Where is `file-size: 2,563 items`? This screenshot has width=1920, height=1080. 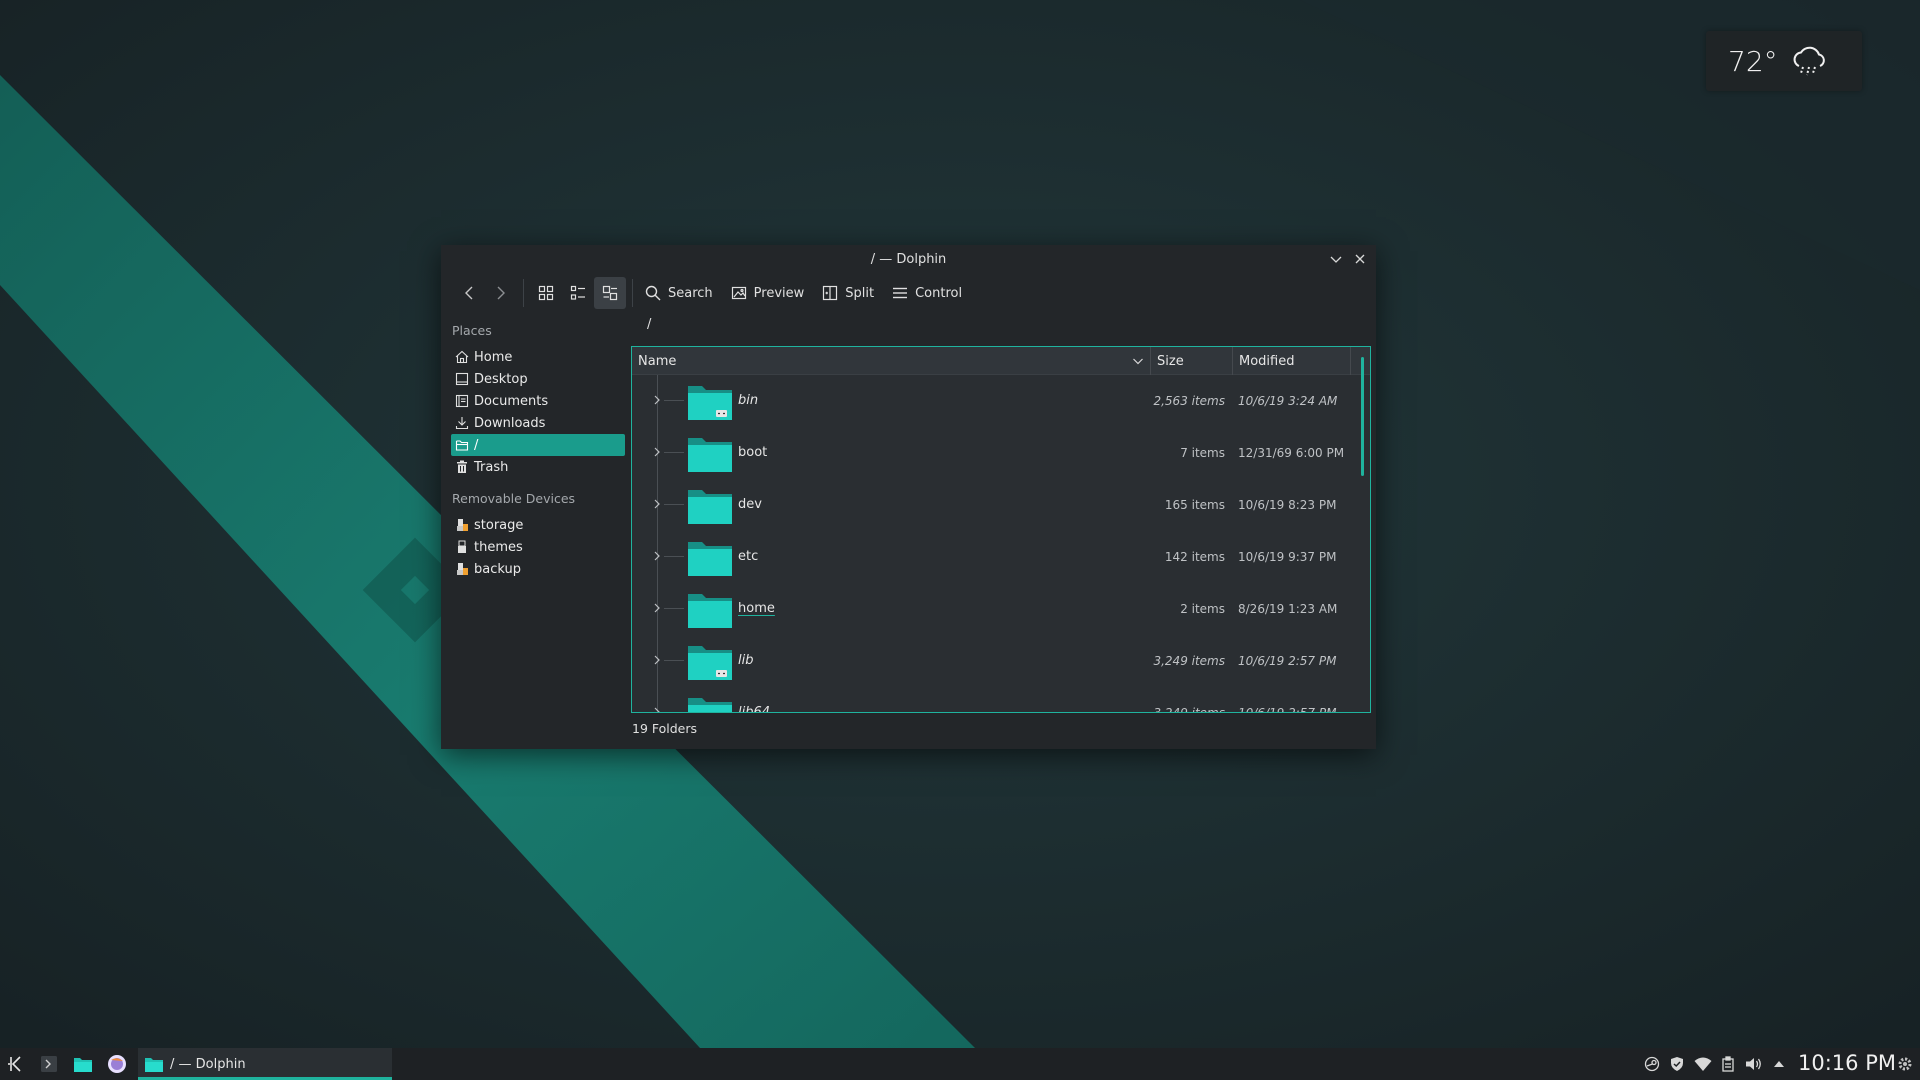
file-size: 2,563 items is located at coordinates (1189, 401).